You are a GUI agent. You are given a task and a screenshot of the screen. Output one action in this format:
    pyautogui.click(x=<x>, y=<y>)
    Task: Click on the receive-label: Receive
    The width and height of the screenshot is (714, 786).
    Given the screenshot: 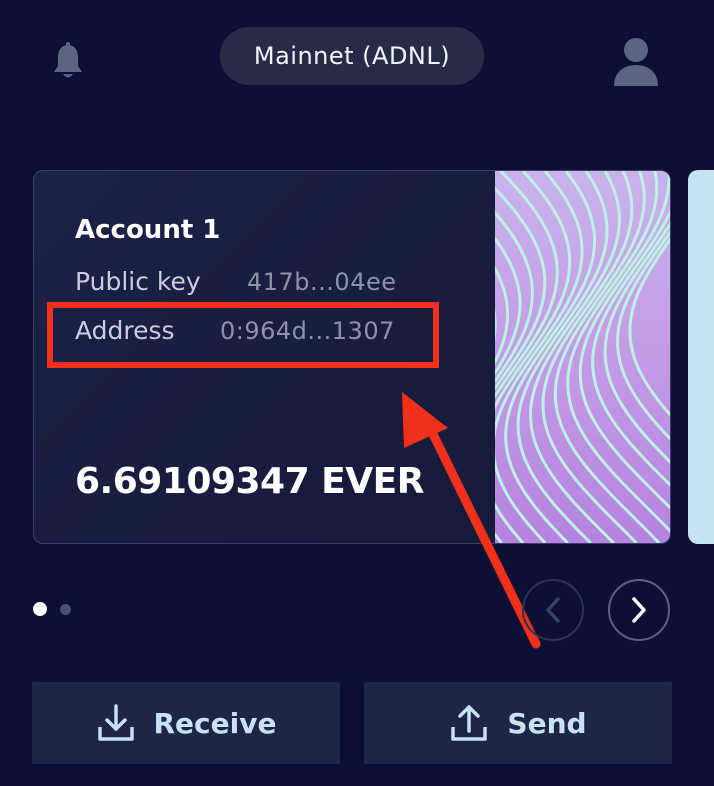 What is the action you would take?
    pyautogui.click(x=215, y=723)
    